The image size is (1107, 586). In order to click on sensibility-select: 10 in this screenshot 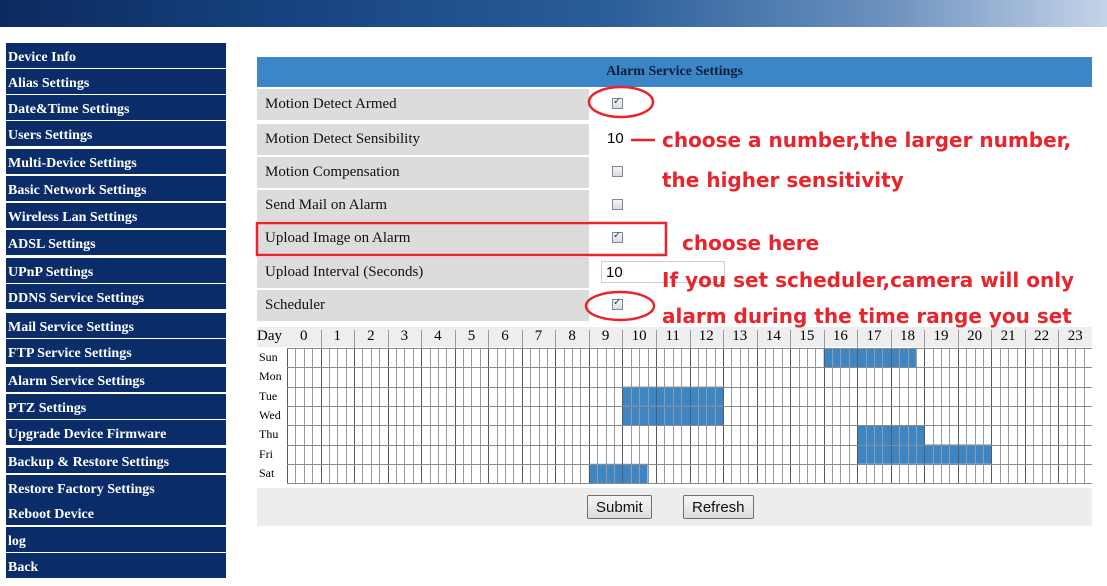, I will do `click(615, 139)`.